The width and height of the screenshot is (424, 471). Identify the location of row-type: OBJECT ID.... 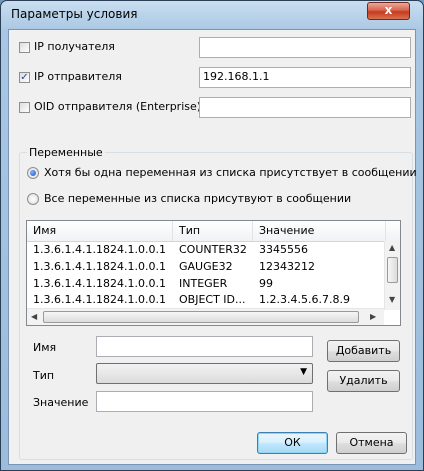
(212, 299).